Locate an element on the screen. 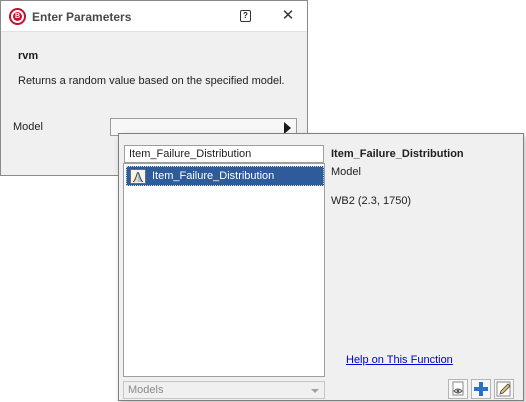 Image resolution: width=526 pixels, height=402 pixels. help-on-function-link: Help on This Function is located at coordinates (399, 360).